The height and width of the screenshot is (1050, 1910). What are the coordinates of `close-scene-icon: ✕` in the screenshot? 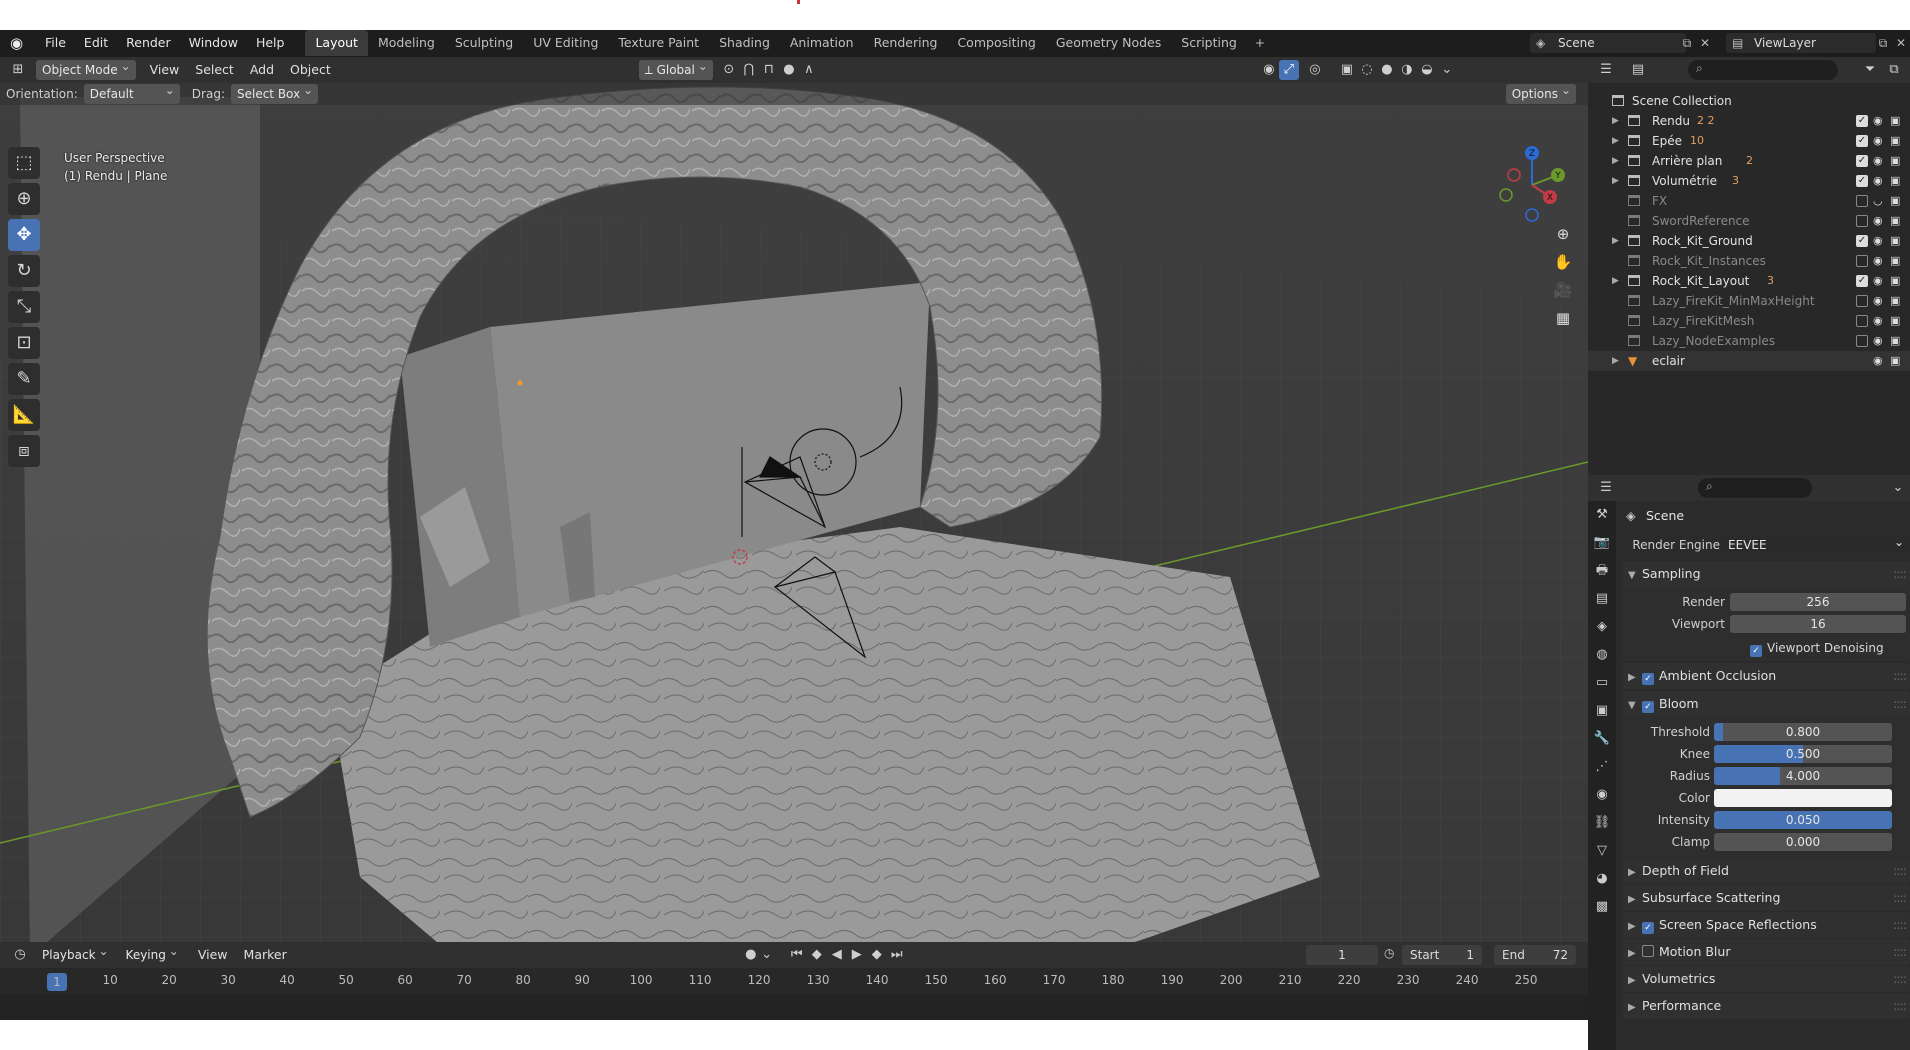 It's located at (1705, 43).